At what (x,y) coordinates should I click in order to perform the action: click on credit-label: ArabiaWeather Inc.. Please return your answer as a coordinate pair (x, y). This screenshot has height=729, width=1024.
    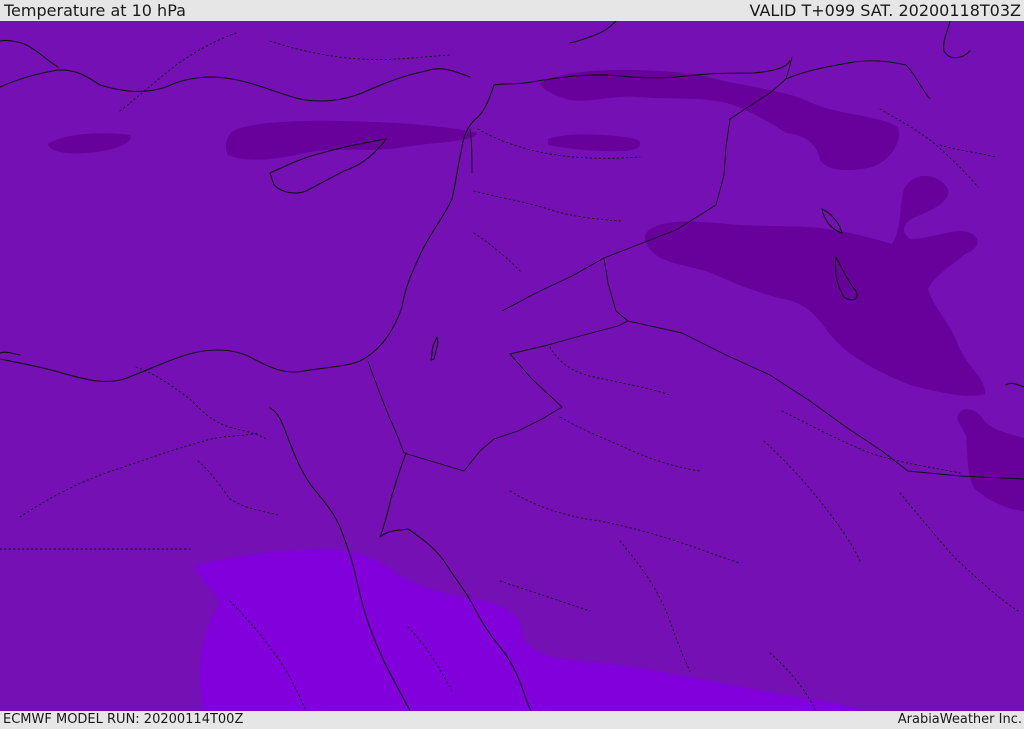
    Looking at the image, I should click on (959, 719).